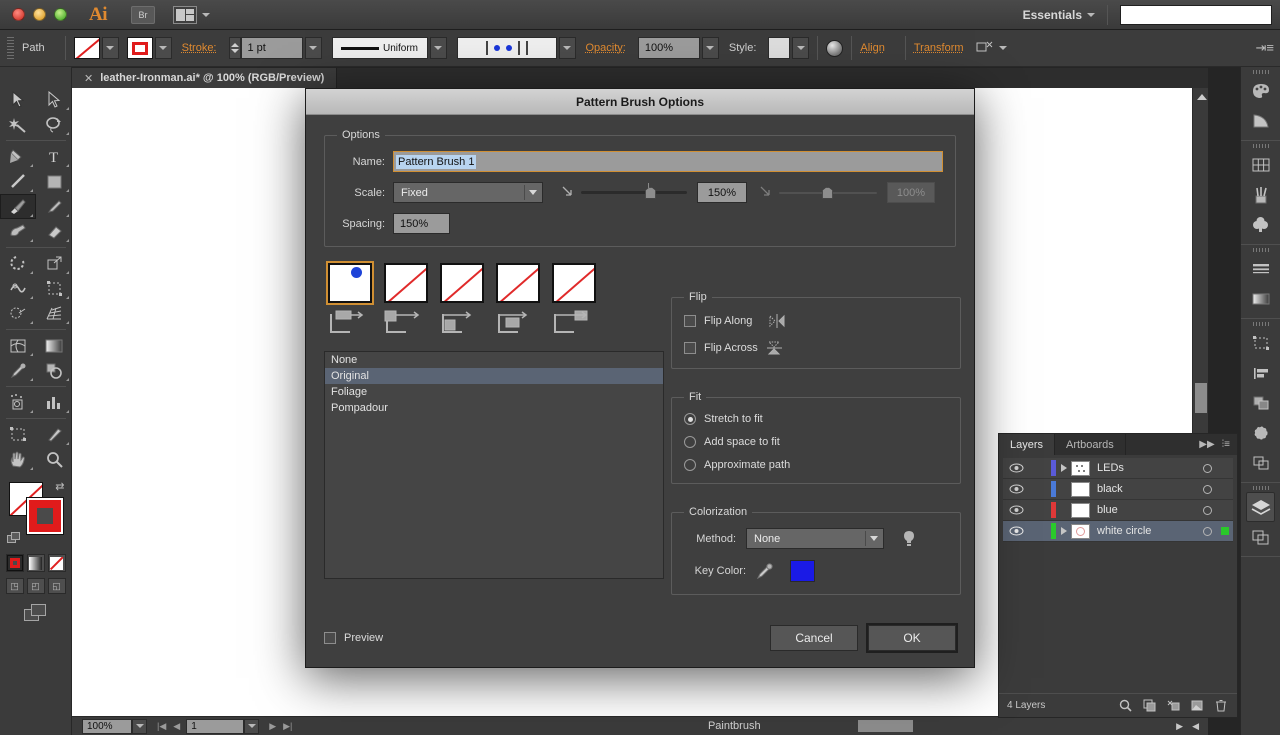  I want to click on flip-across-row: Flip Across, so click(816, 348).